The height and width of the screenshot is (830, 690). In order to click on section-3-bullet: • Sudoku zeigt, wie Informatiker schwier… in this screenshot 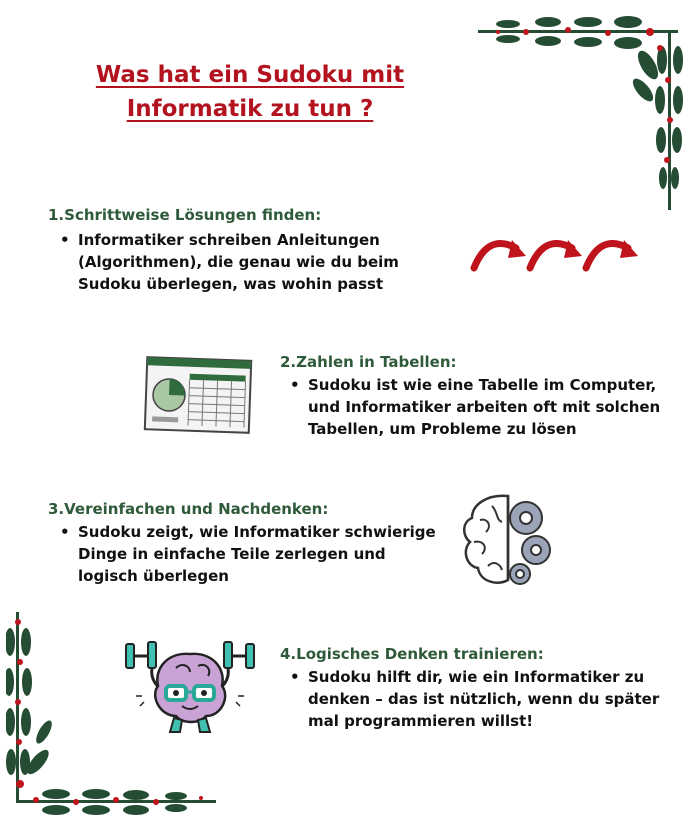, I will do `click(251, 554)`.